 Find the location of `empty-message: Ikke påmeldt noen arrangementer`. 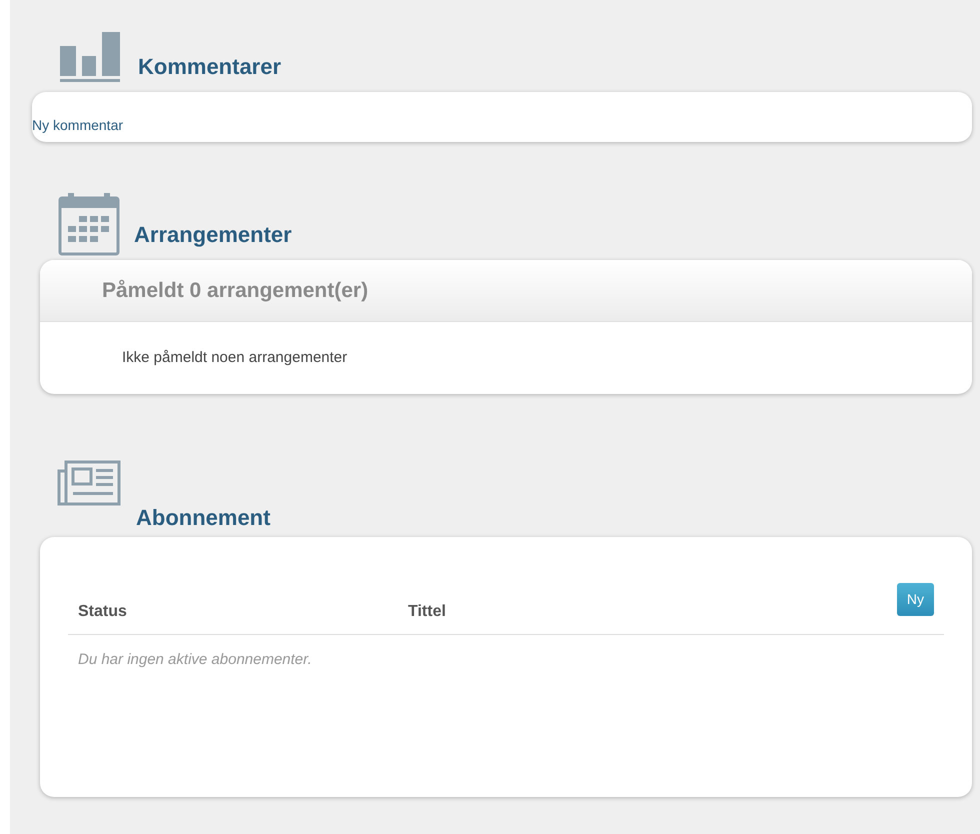

empty-message: Ikke påmeldt noen arrangementer is located at coordinates (234, 358).